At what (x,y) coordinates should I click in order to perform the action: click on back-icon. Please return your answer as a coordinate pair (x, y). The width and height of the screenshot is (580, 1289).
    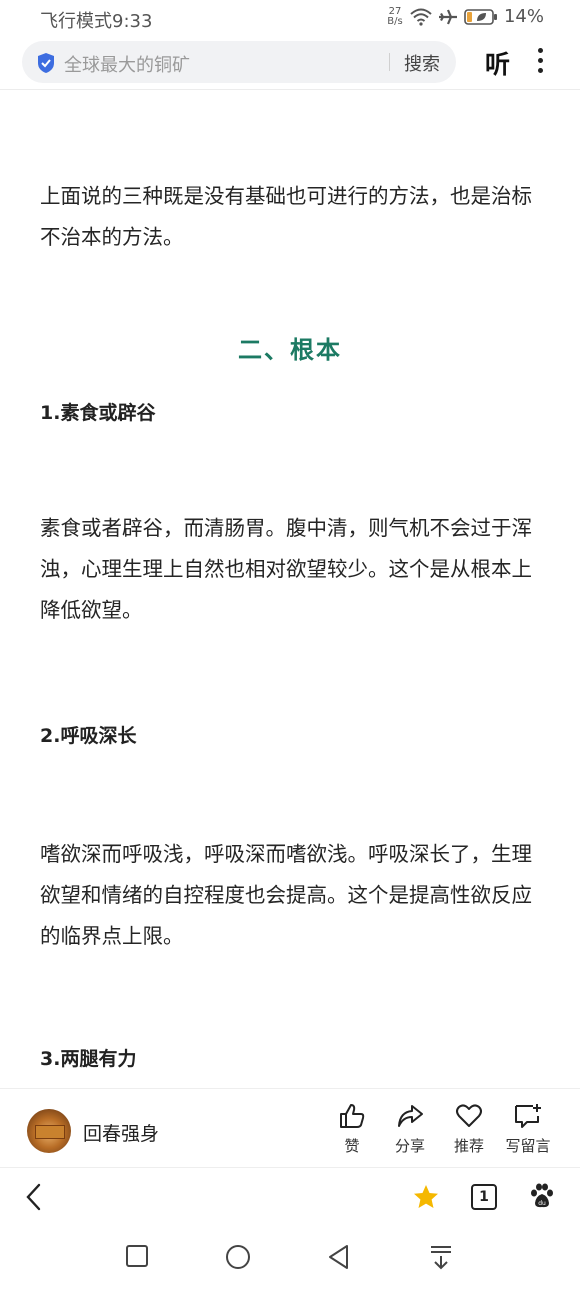
    Looking at the image, I should click on (34, 1199).